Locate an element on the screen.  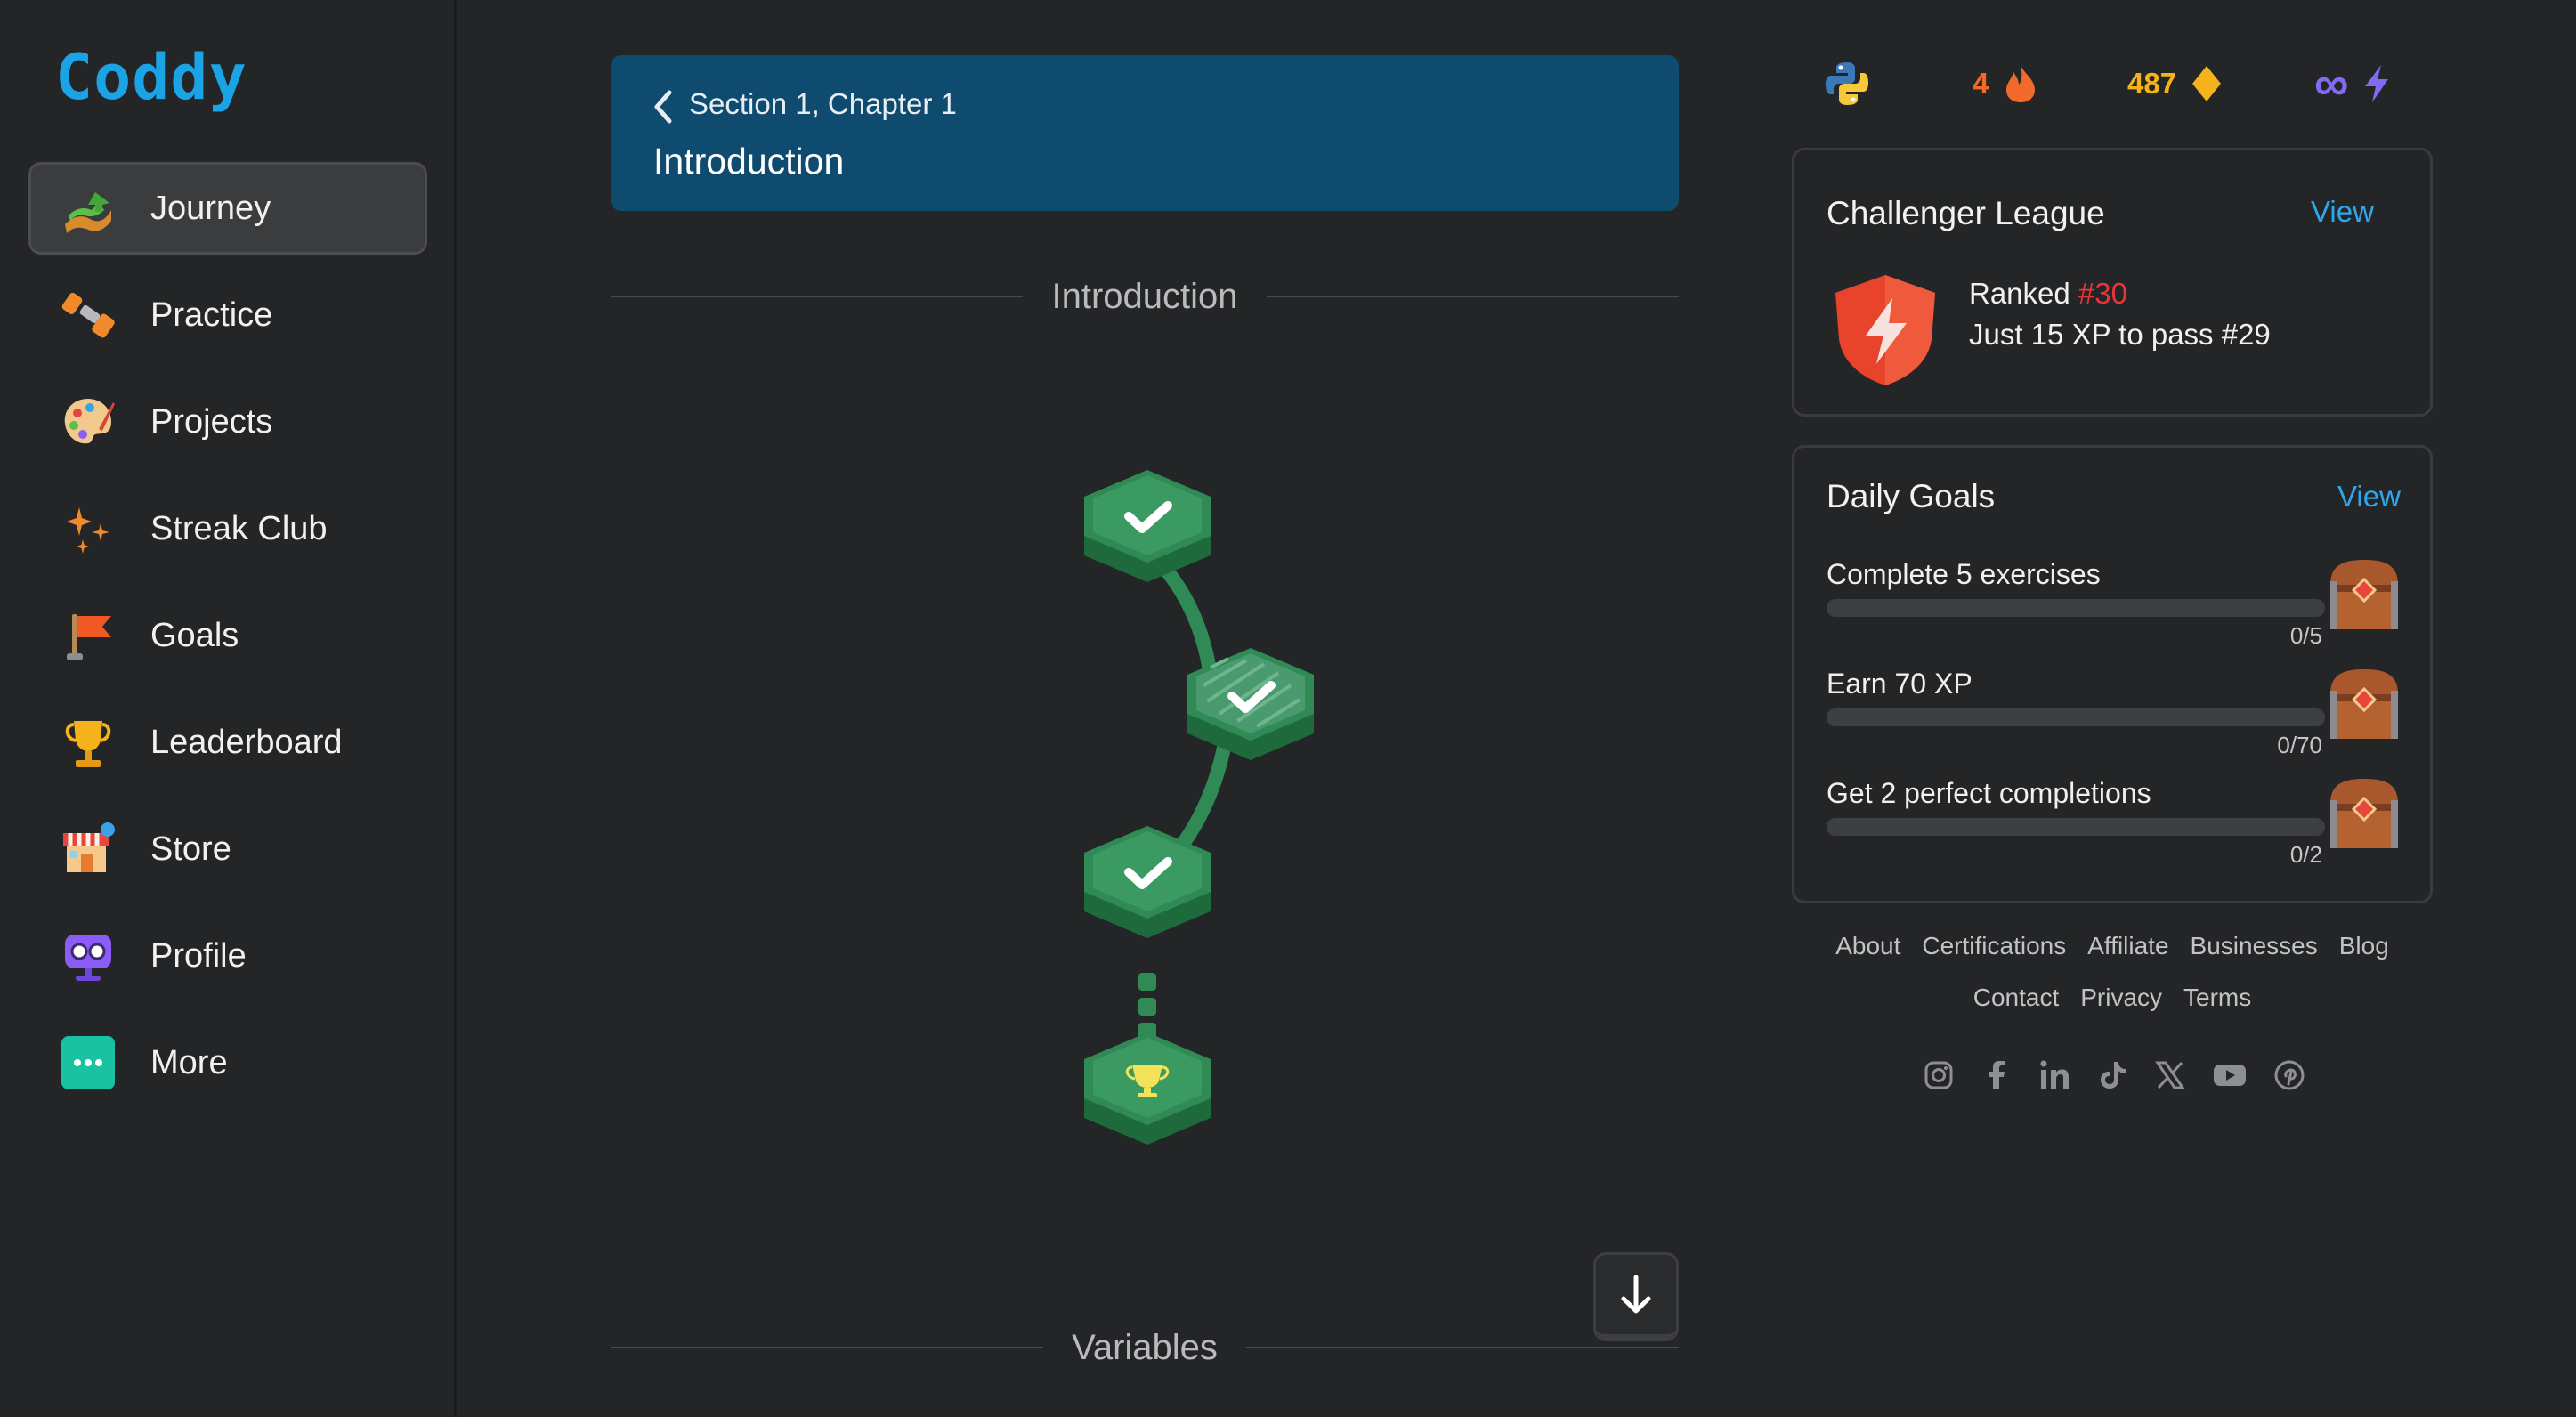
lesson-node-reward is located at coordinates (1148, 1088).